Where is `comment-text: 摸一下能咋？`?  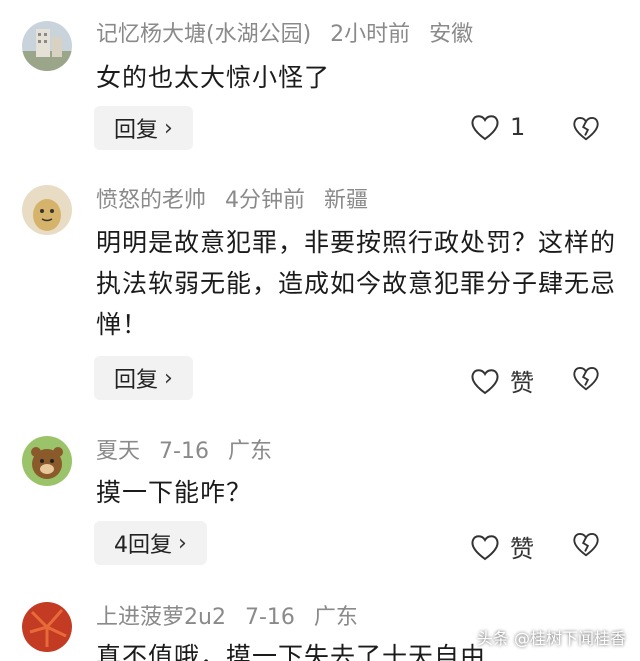 comment-text: 摸一下能咋？ is located at coordinates (174, 492).